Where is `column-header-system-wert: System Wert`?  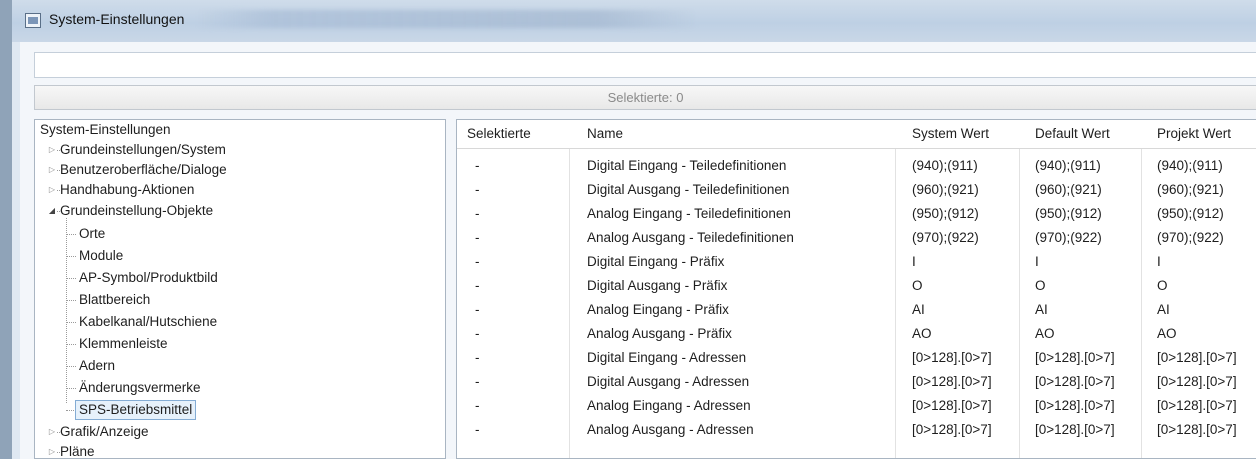
column-header-system-wert: System Wert is located at coordinates (950, 134).